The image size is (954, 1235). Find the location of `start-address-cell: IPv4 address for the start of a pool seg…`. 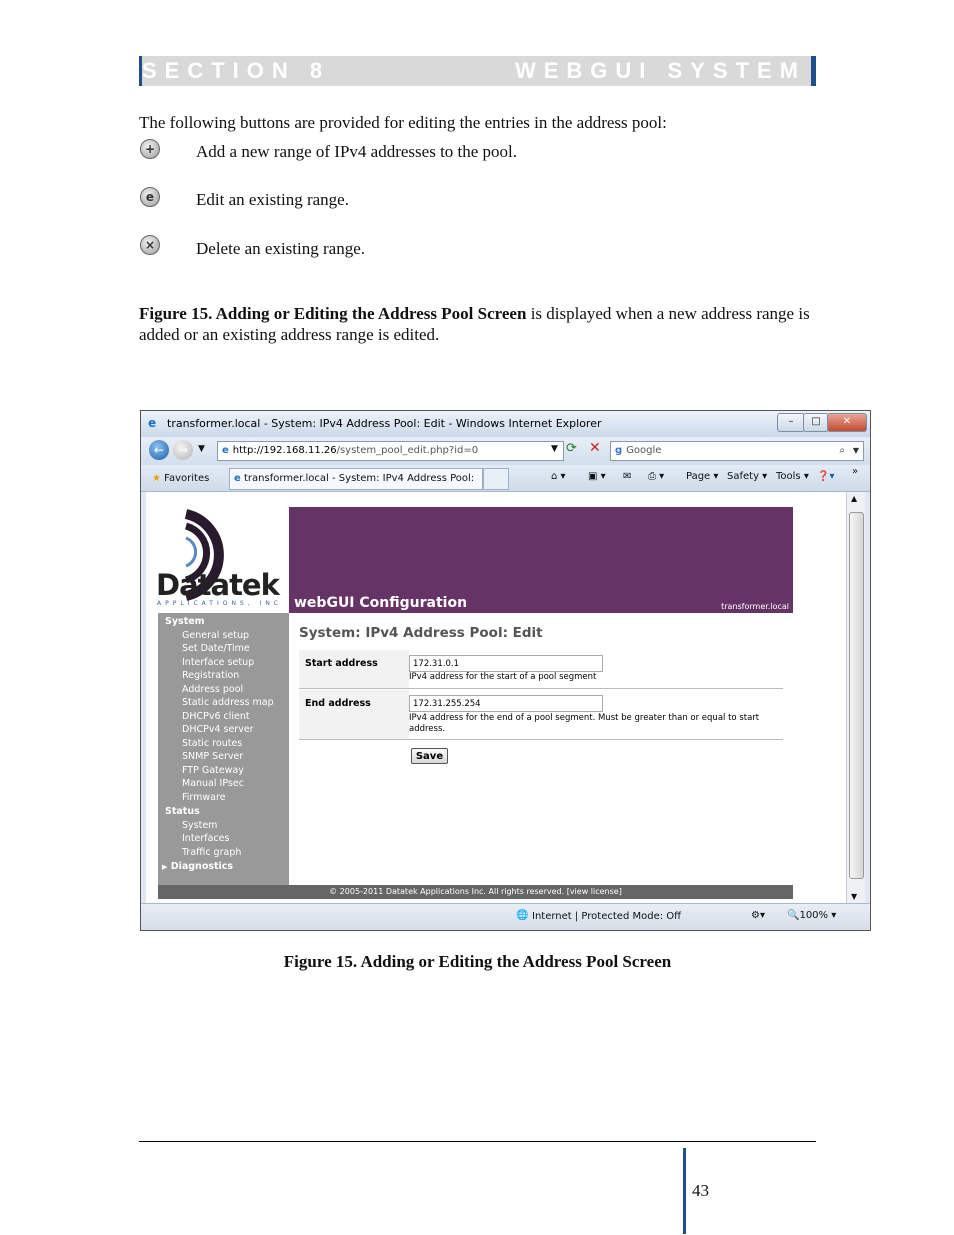

start-address-cell: IPv4 address for the start of a pool seg… is located at coordinates (596, 669).